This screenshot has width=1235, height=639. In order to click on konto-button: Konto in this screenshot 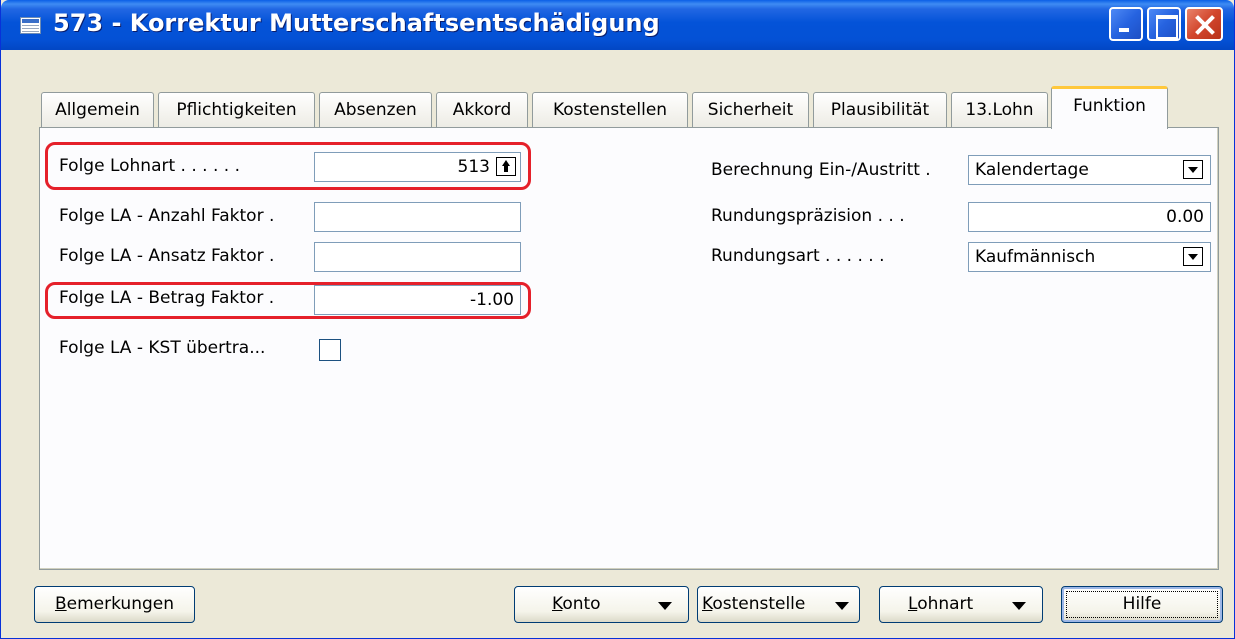, I will do `click(601, 604)`.